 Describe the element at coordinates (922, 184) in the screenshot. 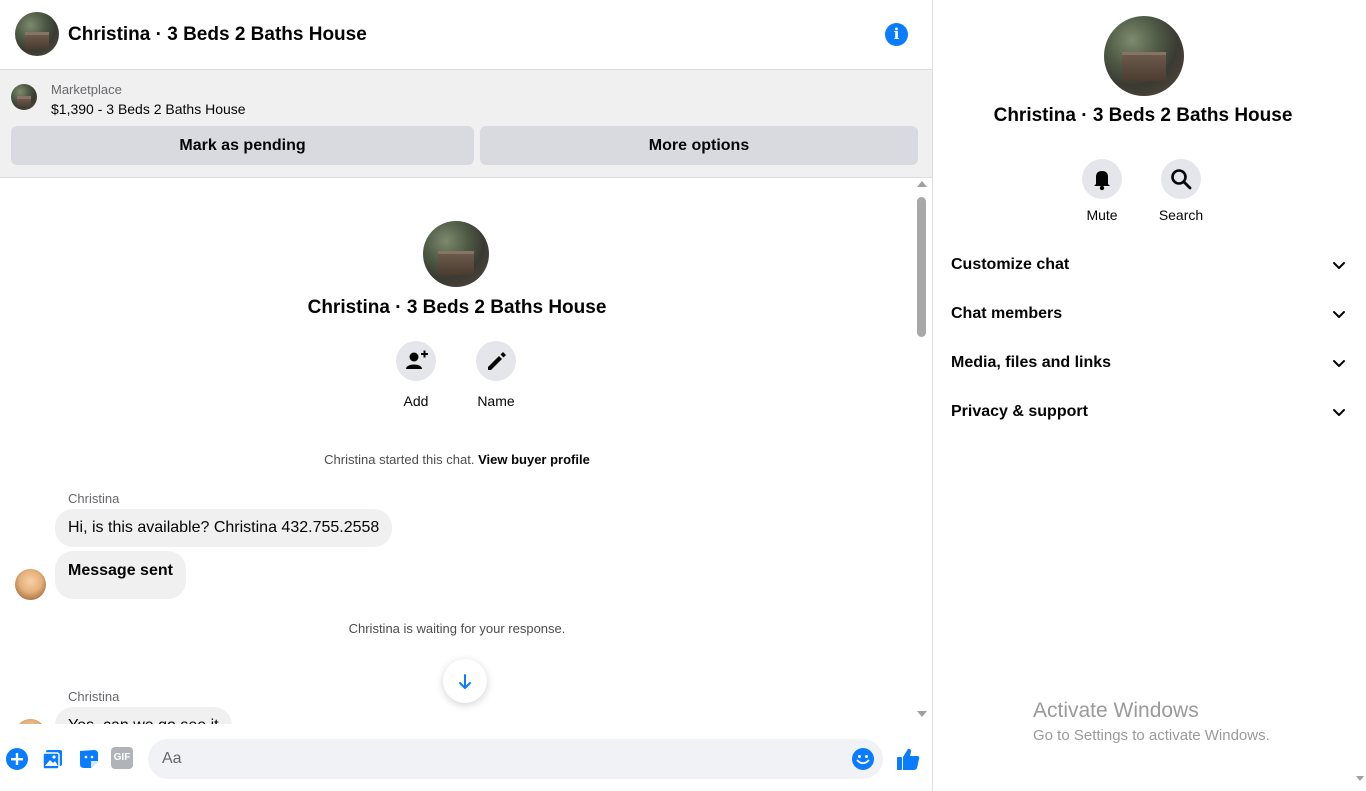

I see `scroll-up-arrow` at that location.